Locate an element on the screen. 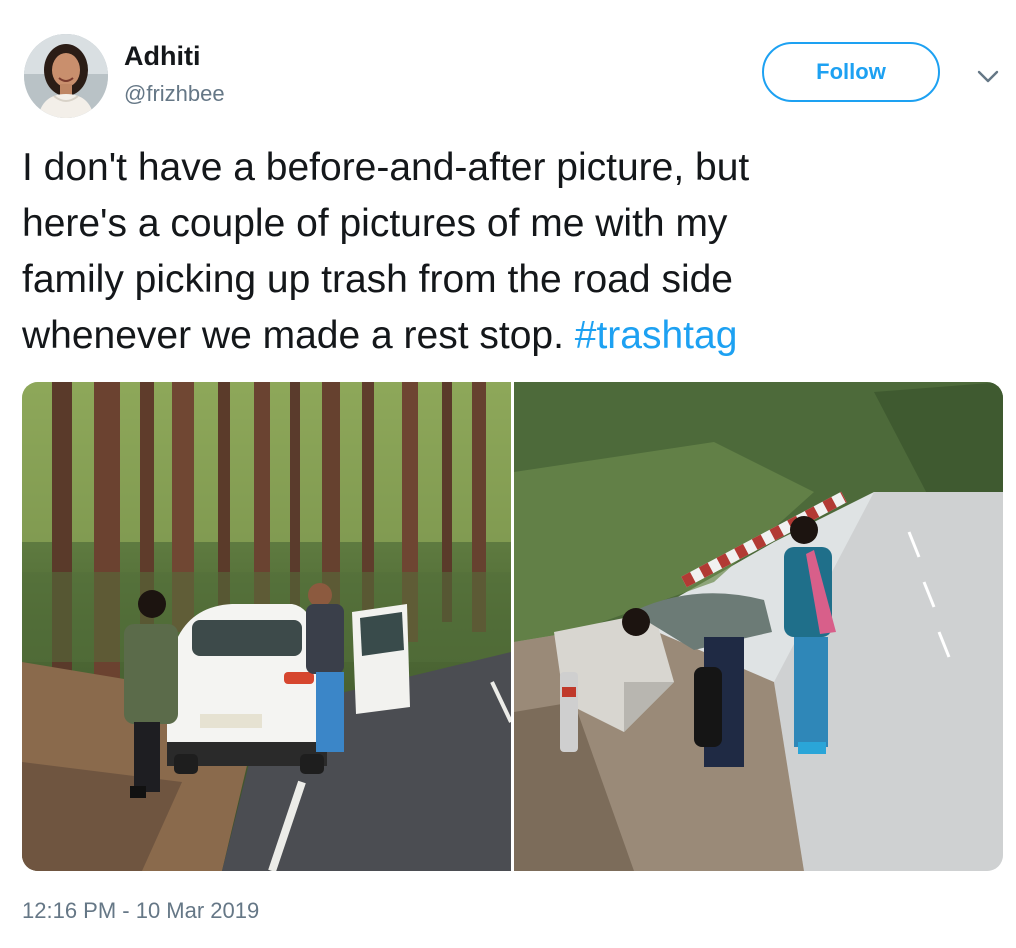  author-handle: @frizhbee is located at coordinates (174, 94).